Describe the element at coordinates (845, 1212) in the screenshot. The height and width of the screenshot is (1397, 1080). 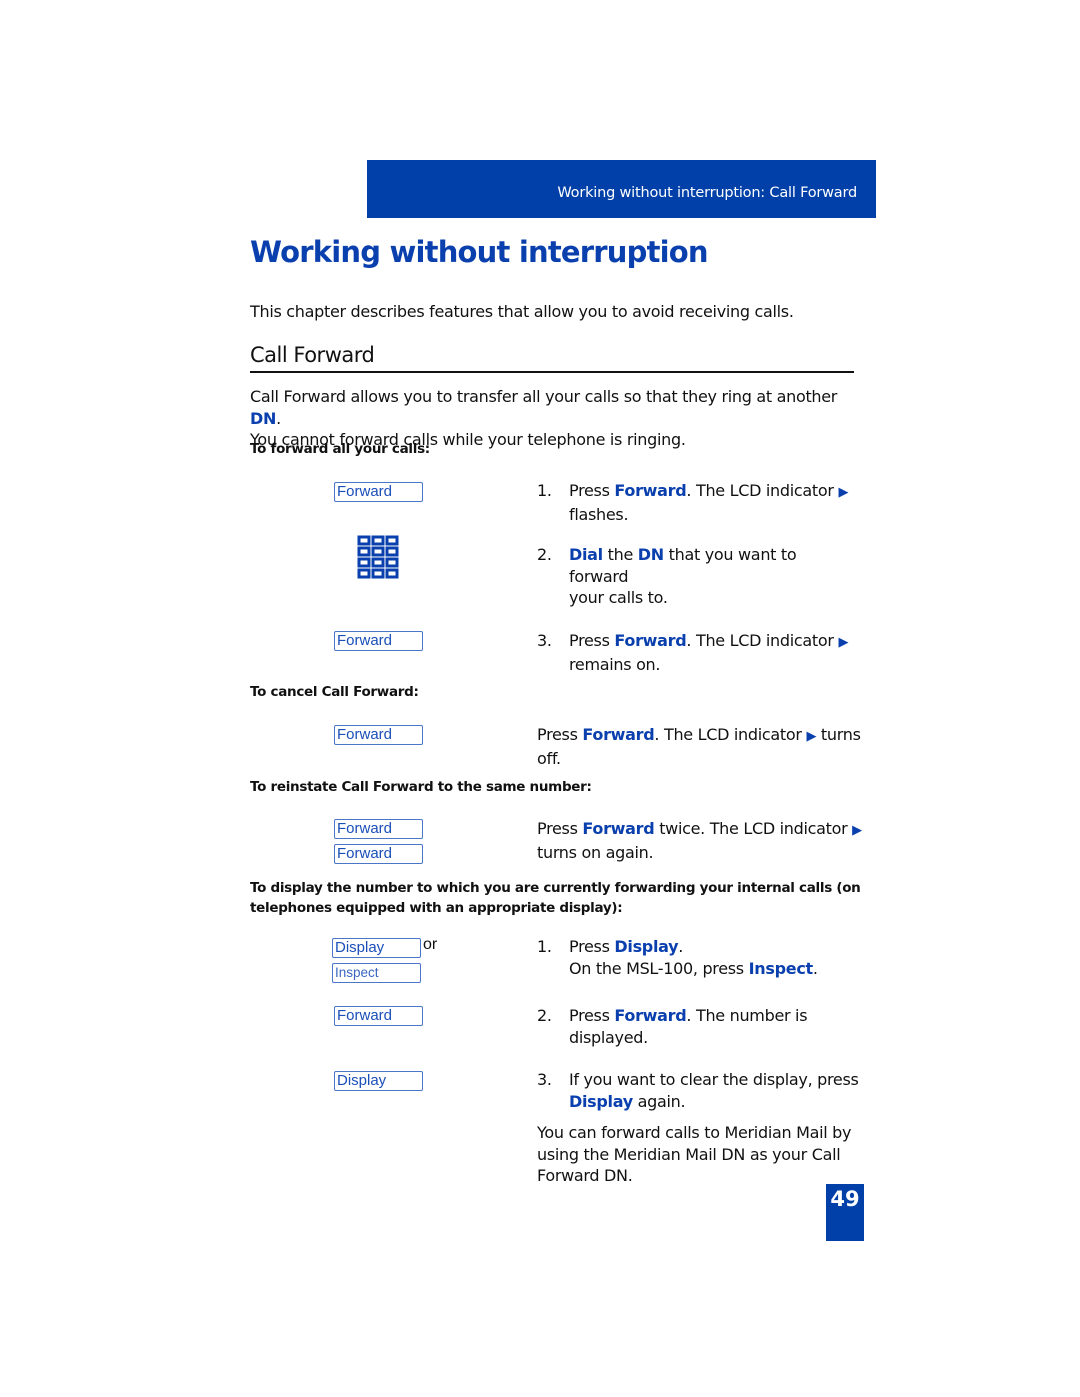
I see `page-number: 49` at that location.